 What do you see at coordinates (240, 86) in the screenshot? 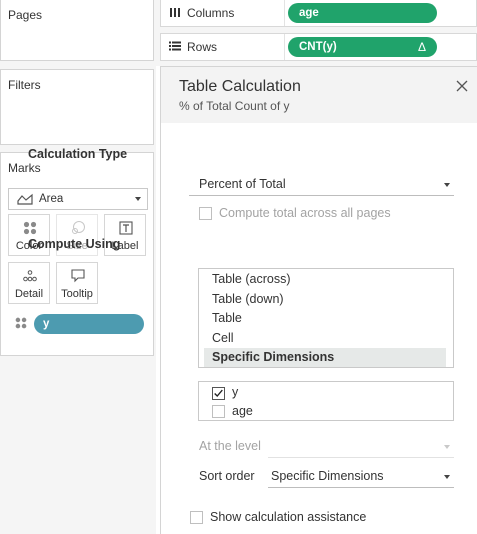
I see `dialog-title: Table Calculation` at bounding box center [240, 86].